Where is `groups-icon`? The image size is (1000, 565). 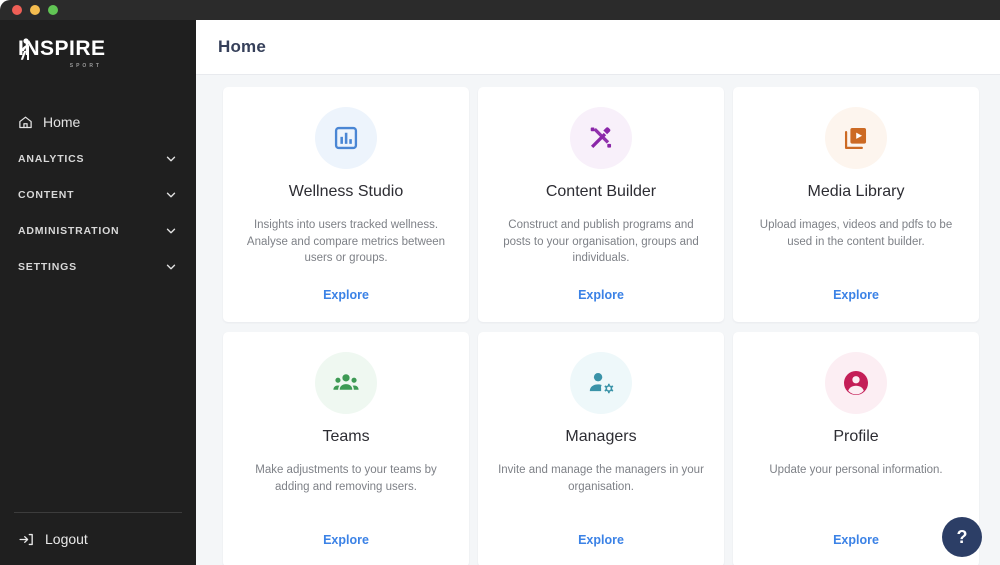 groups-icon is located at coordinates (346, 382).